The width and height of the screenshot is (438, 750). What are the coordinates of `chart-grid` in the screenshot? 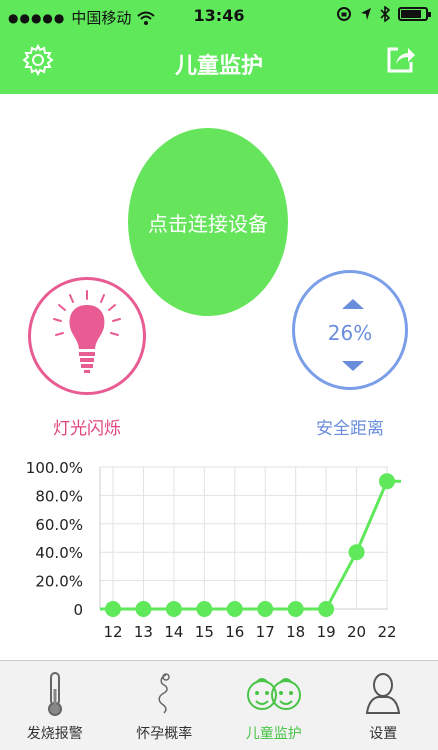 It's located at (243, 538).